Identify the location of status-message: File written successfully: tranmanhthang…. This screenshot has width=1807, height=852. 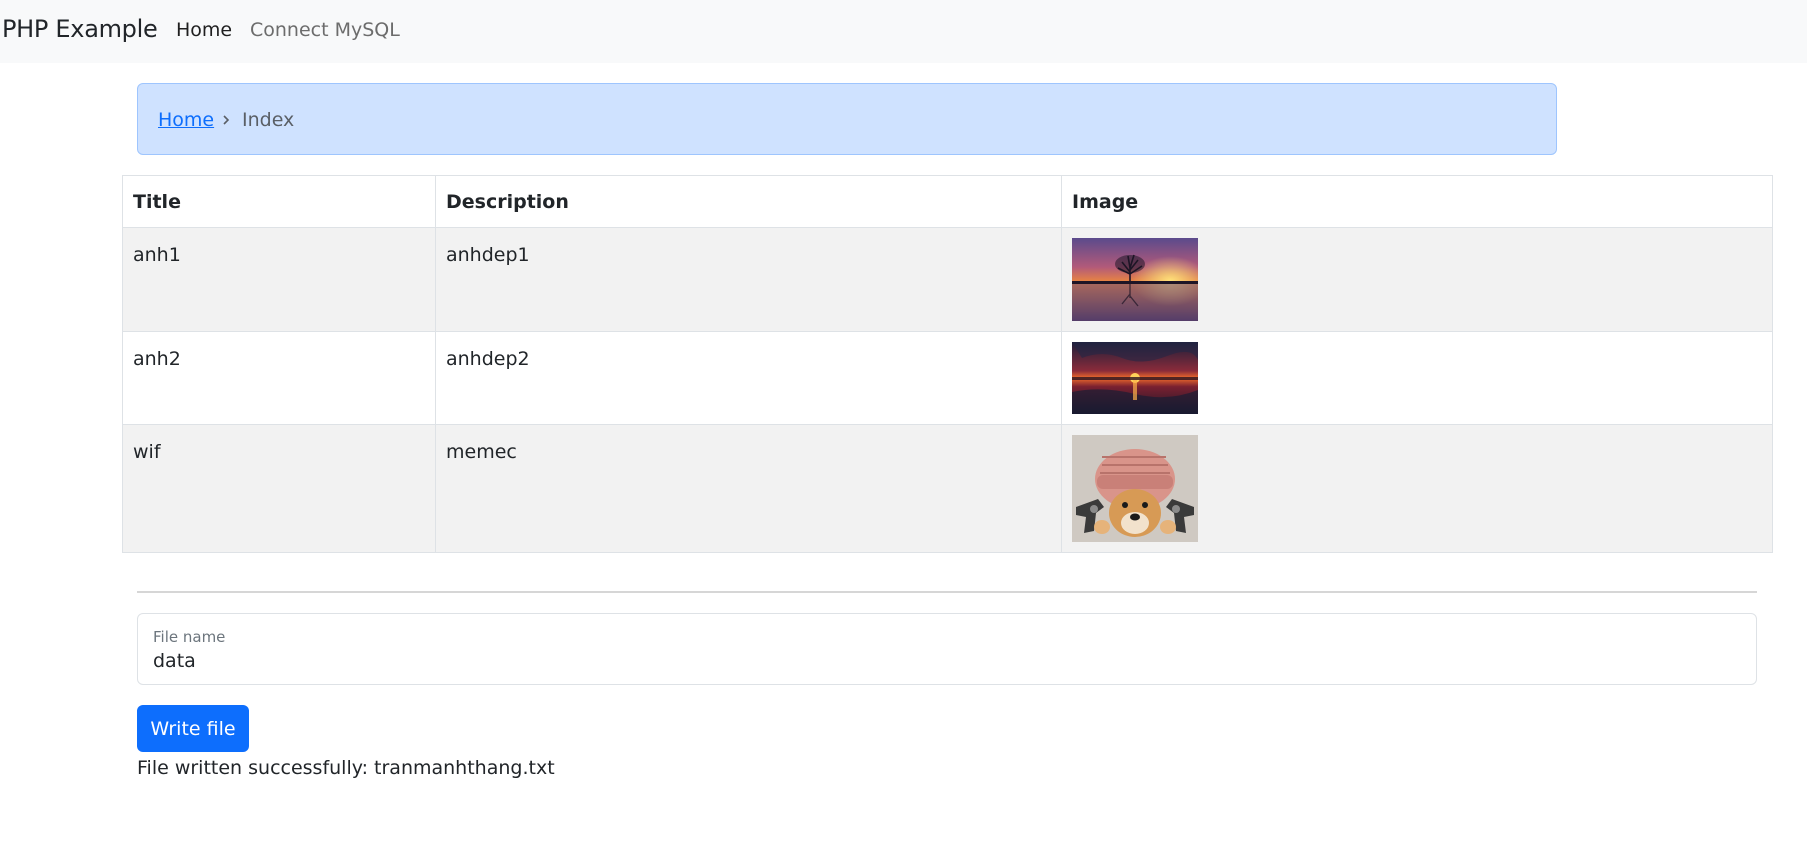
(346, 768).